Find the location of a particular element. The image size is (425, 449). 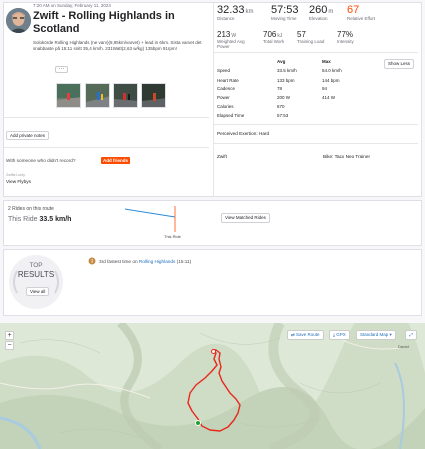

rides-header: 2 Rides on this route is located at coordinates (31, 209).